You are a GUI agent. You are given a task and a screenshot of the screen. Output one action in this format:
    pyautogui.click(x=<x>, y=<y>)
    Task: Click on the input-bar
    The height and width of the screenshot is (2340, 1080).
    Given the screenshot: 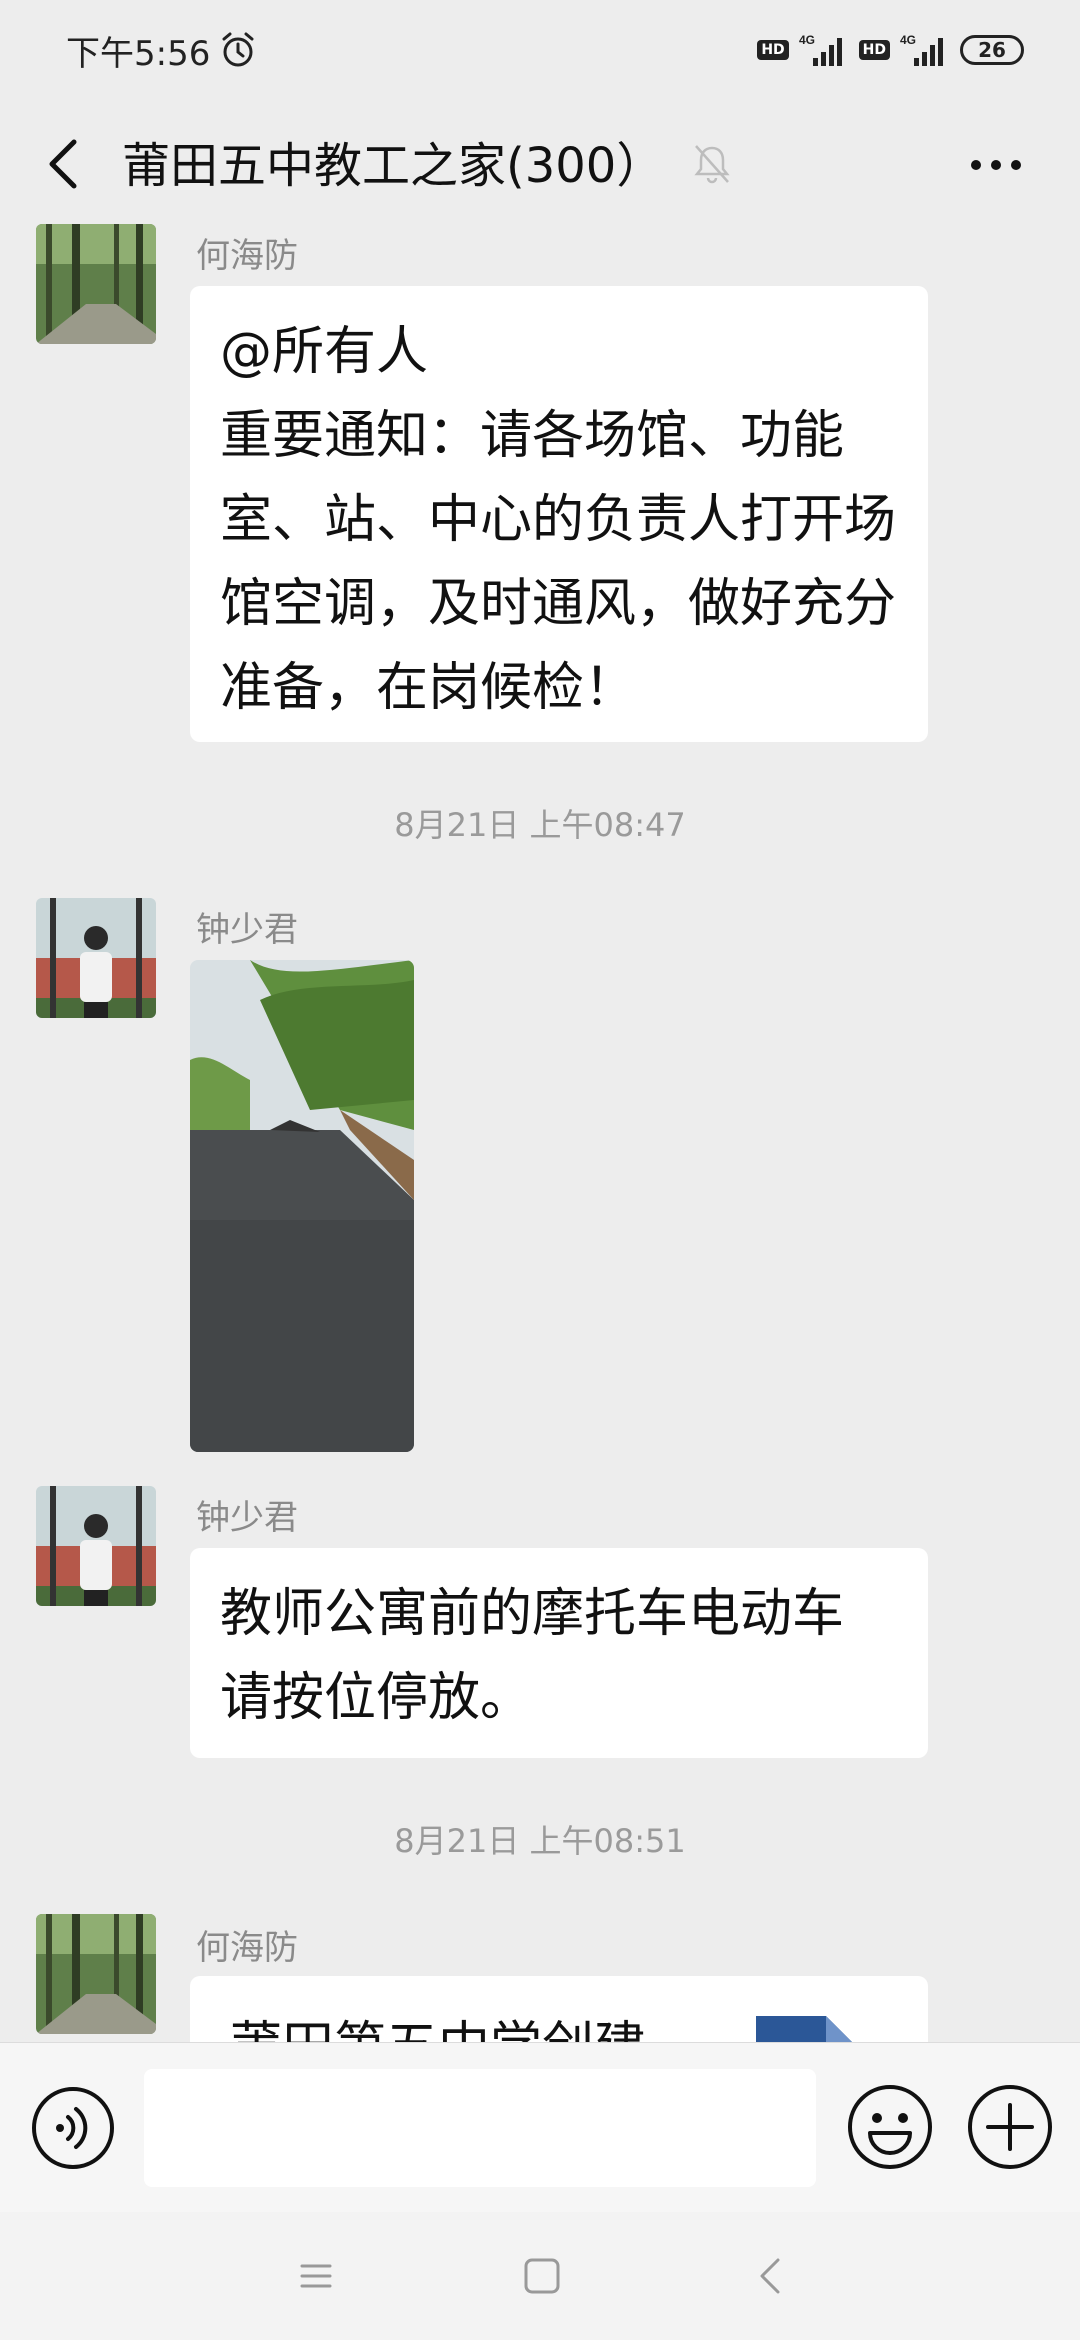 What is the action you would take?
    pyautogui.click(x=540, y=2127)
    